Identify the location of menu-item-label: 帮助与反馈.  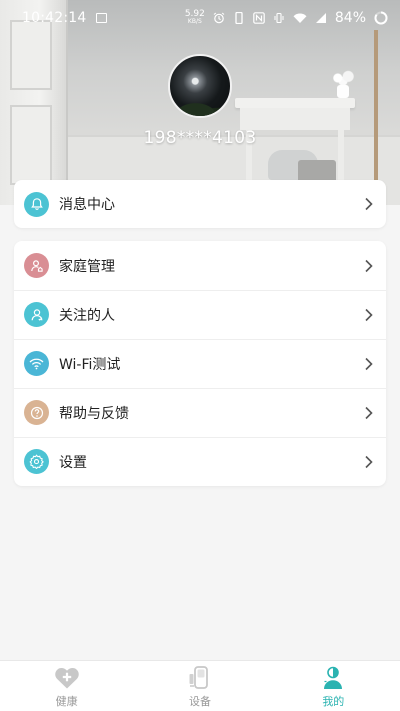
(94, 413).